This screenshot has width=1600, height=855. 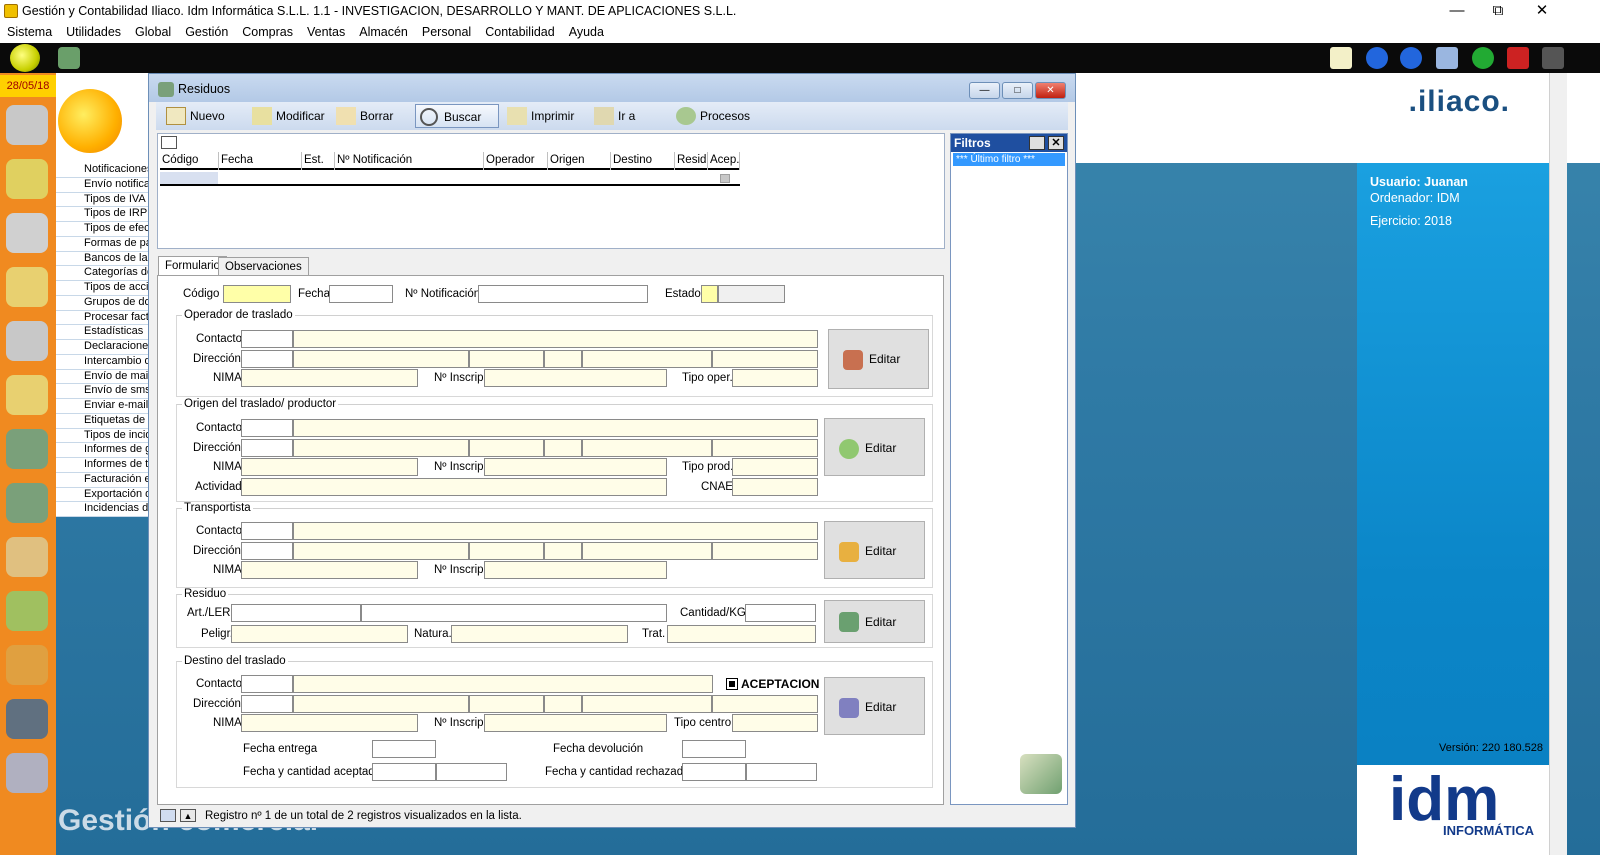 What do you see at coordinates (506, 551) in the screenshot?
I see `transportista-direccion-cp` at bounding box center [506, 551].